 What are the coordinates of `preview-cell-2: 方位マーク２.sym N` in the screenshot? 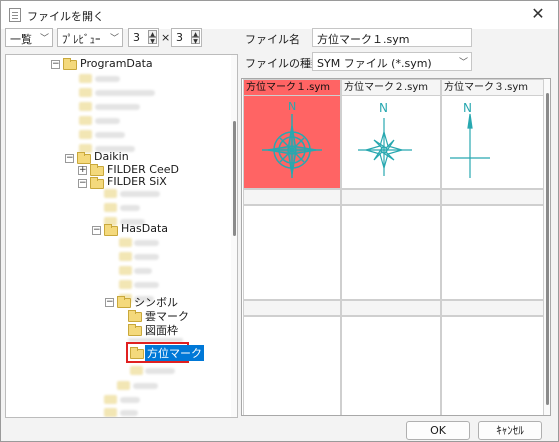 It's located at (391, 134).